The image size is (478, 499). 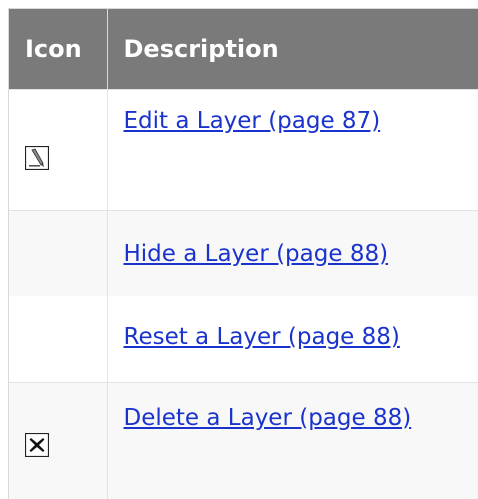 What do you see at coordinates (256, 254) in the screenshot?
I see `link-hide-layer: Hide a Layer (page 88)` at bounding box center [256, 254].